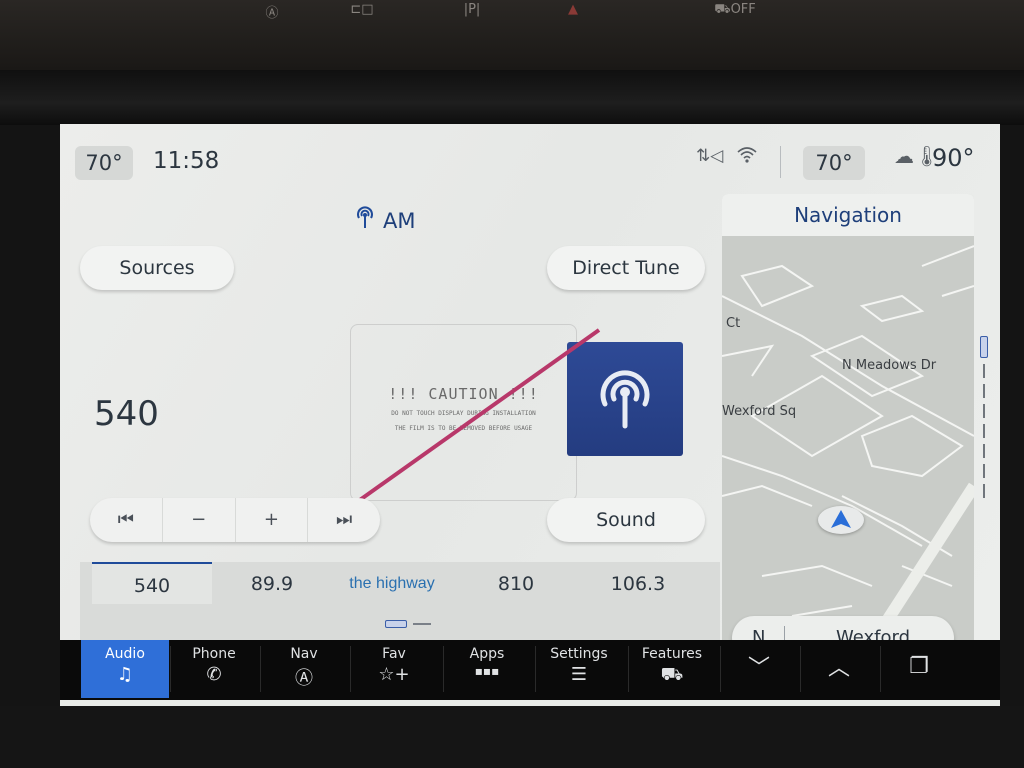  What do you see at coordinates (408, 624) in the screenshot?
I see `preset-page-indicator` at bounding box center [408, 624].